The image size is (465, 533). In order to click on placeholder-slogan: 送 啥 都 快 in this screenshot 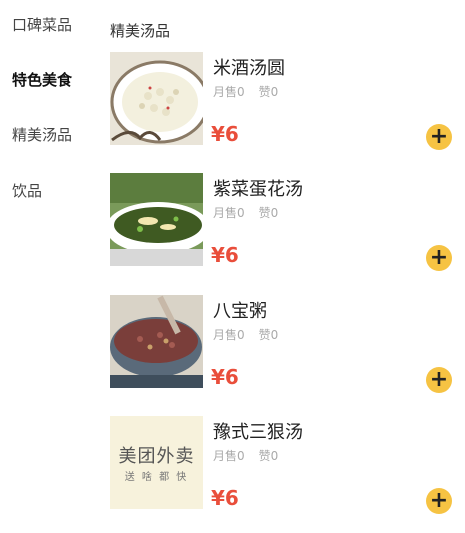, I will do `click(156, 477)`.